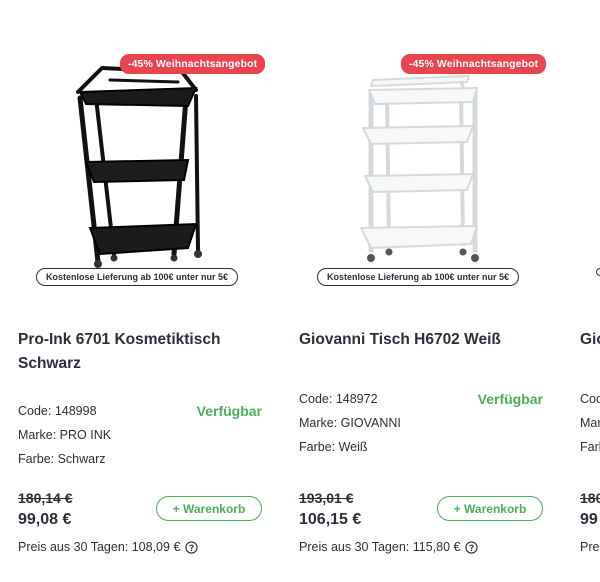  What do you see at coordinates (586, 170) in the screenshot?
I see `product-media` at bounding box center [586, 170].